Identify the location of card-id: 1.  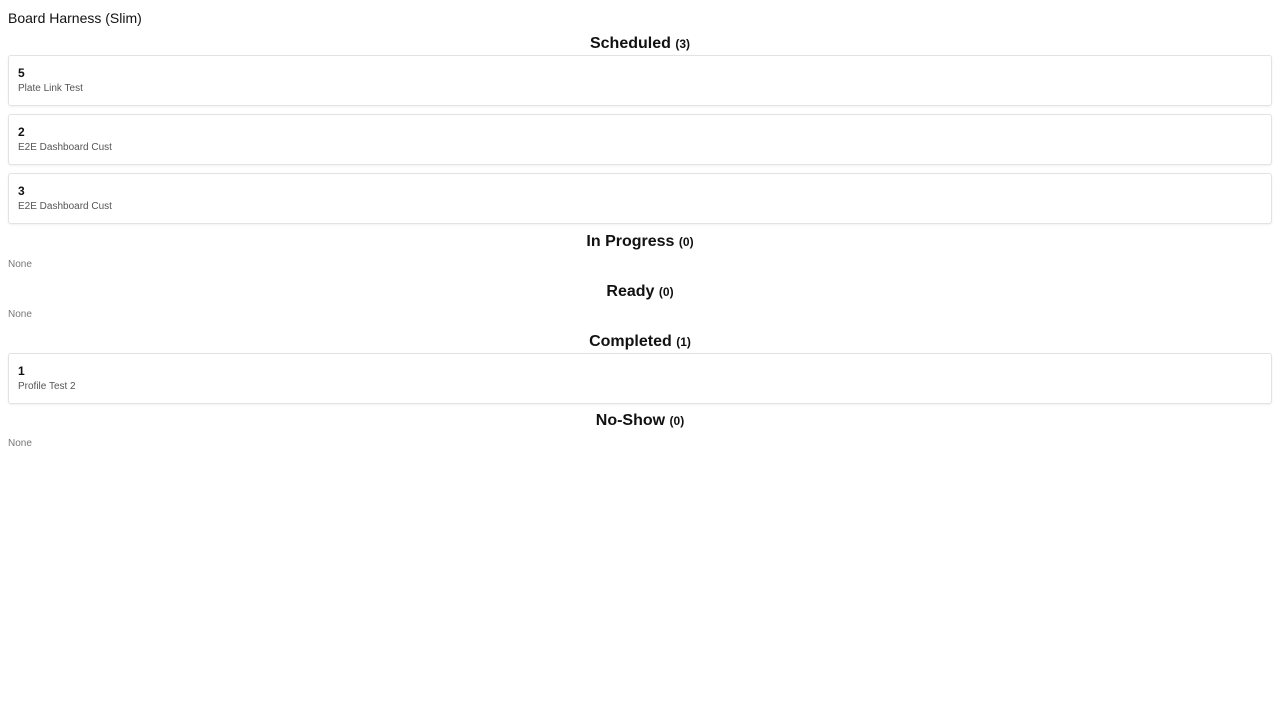
(21, 371).